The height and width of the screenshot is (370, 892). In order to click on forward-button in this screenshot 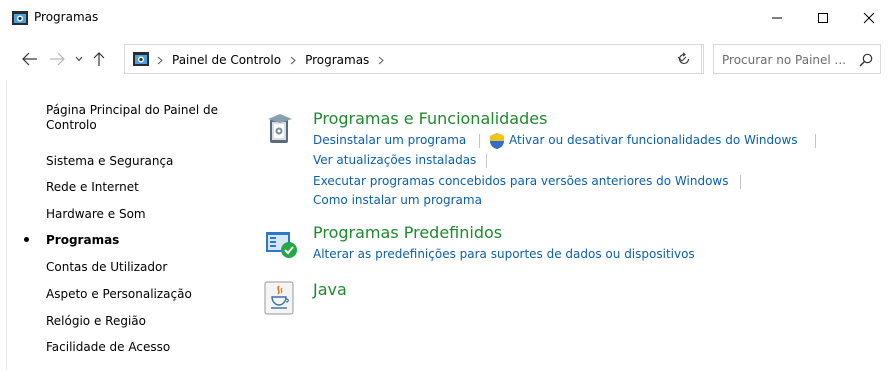, I will do `click(57, 59)`.